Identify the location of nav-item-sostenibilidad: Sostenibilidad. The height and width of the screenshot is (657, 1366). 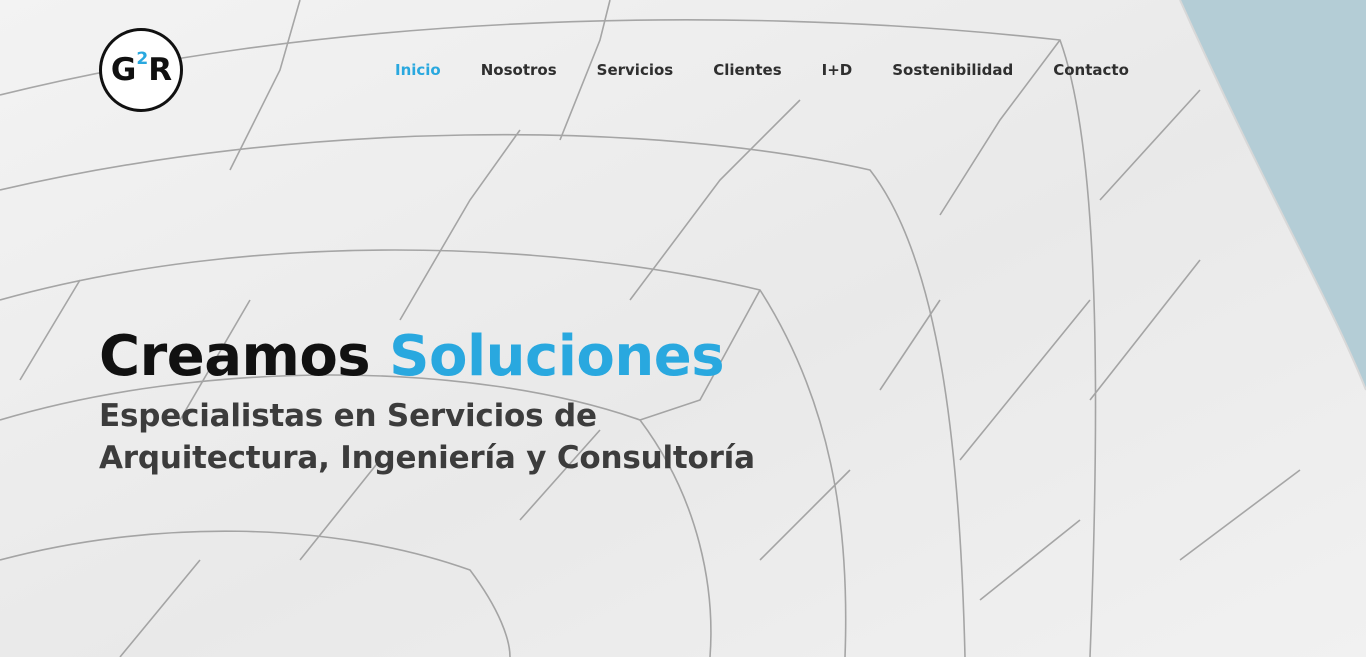
(952, 70).